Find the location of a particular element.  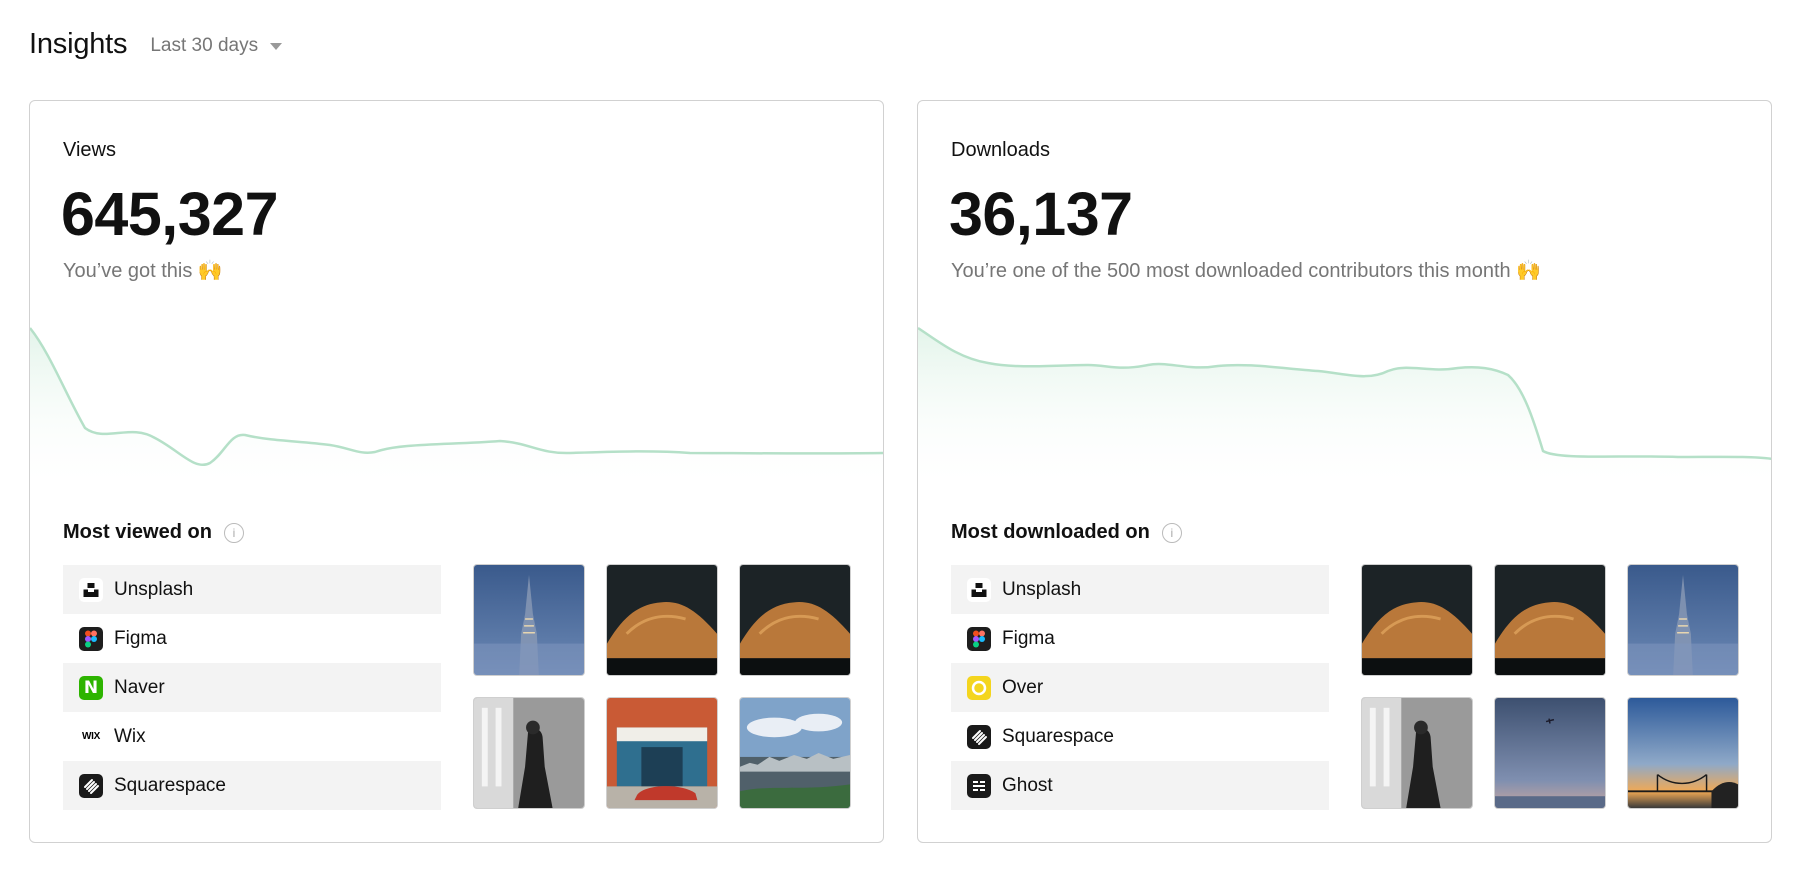

views-thumbnail-grid is located at coordinates (662, 686).